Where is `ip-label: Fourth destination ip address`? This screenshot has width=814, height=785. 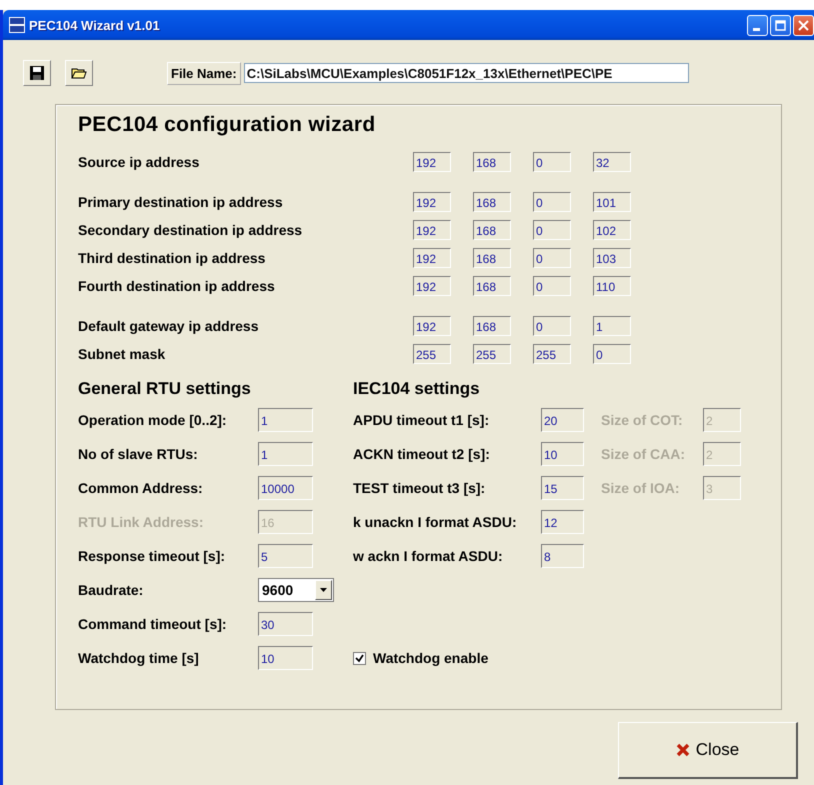 ip-label: Fourth destination ip address is located at coordinates (177, 286).